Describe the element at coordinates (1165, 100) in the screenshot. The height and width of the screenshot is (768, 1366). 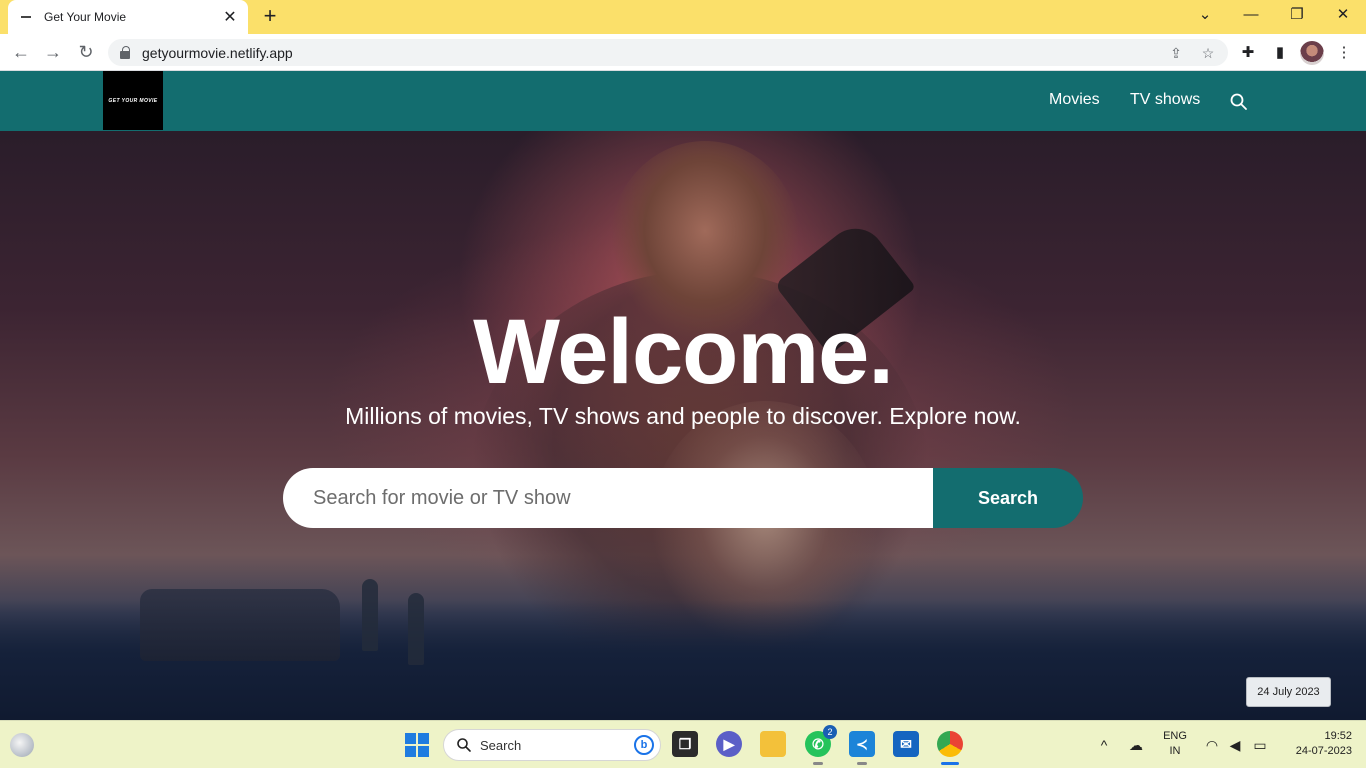
I see `nav-tv-shows-link: TV shows` at that location.